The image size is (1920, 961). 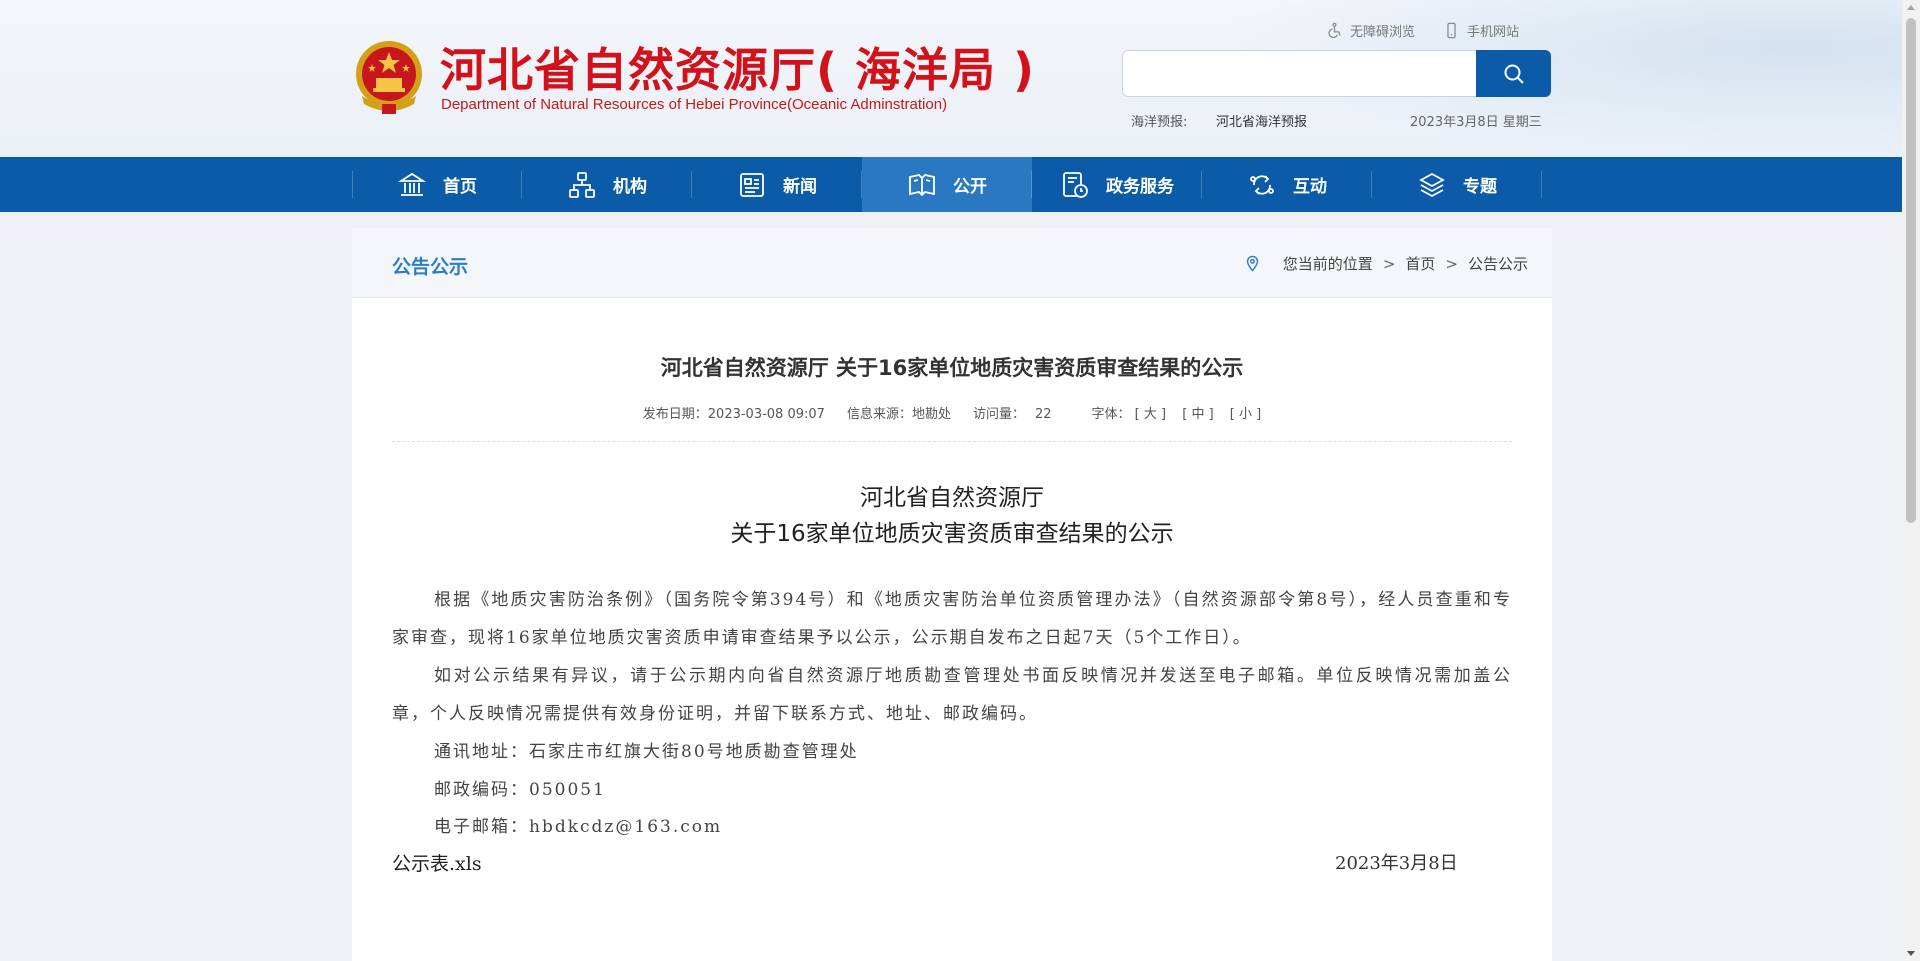 I want to click on main-nav: 首页 机构 新闻 公开 政务服务 互动 专题, so click(x=951, y=184).